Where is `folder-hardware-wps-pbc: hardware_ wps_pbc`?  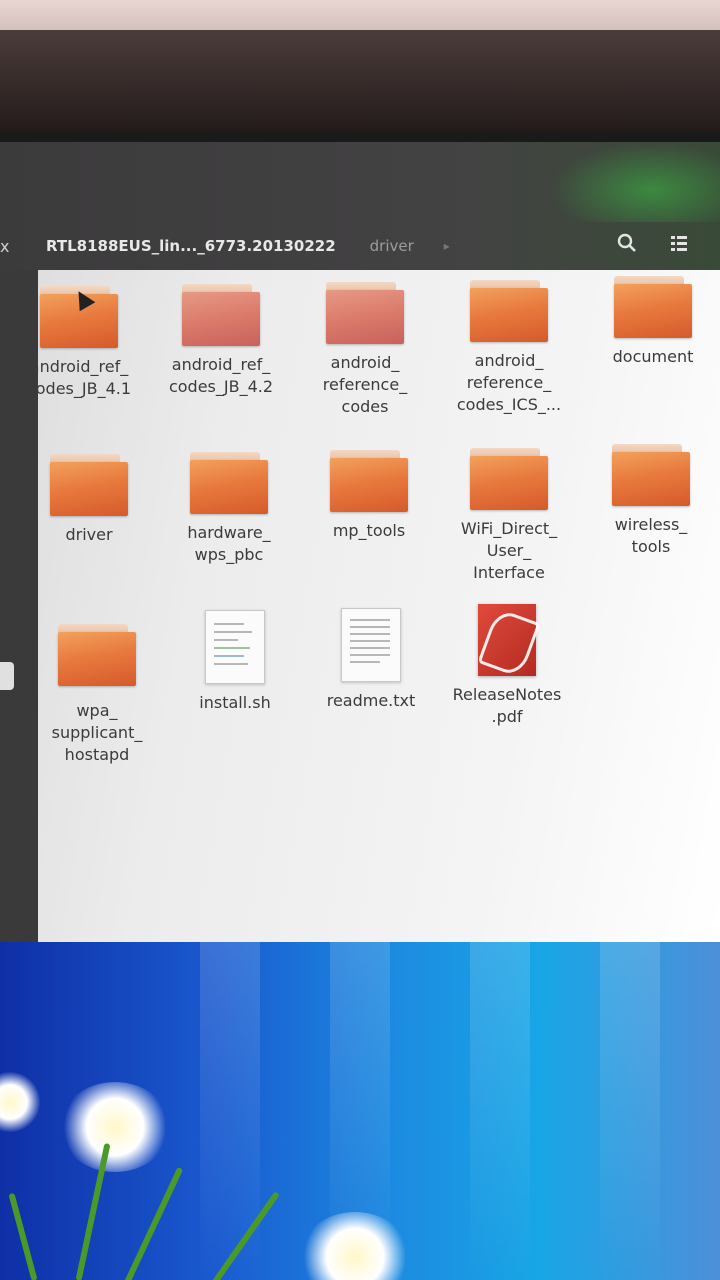
folder-hardware-wps-pbc: hardware_ wps_pbc is located at coordinates (229, 509).